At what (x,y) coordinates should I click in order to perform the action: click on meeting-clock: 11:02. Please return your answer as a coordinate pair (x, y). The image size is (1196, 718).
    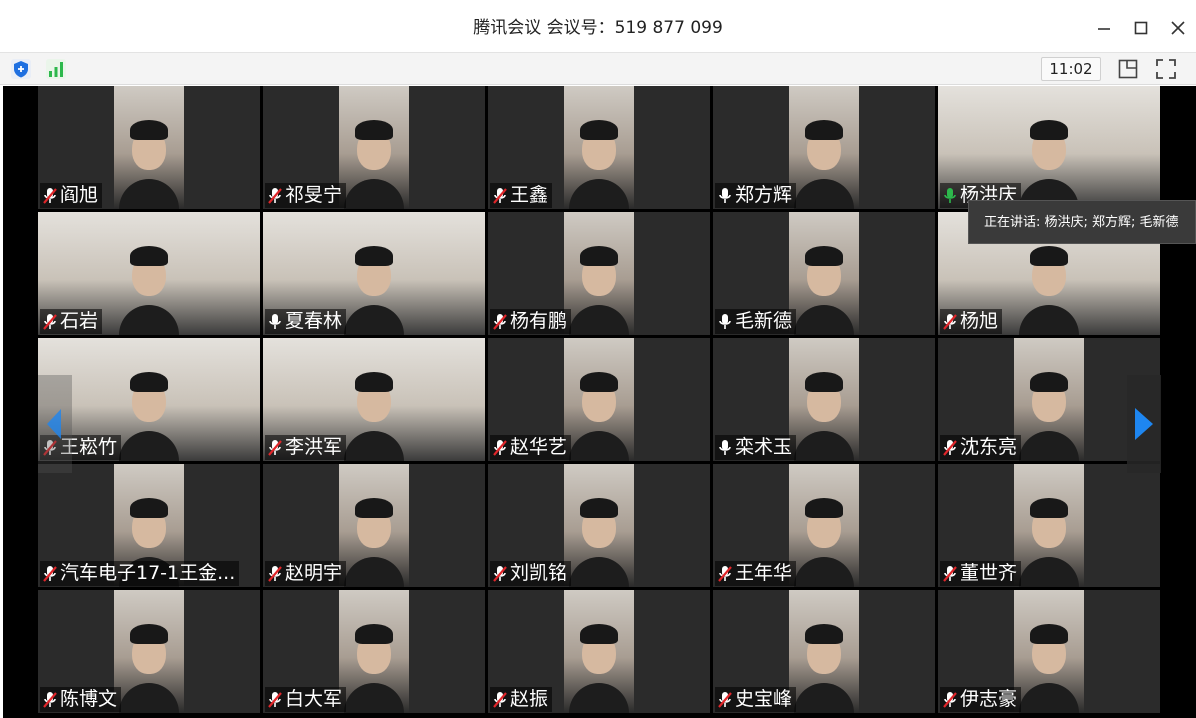
    Looking at the image, I should click on (1071, 69).